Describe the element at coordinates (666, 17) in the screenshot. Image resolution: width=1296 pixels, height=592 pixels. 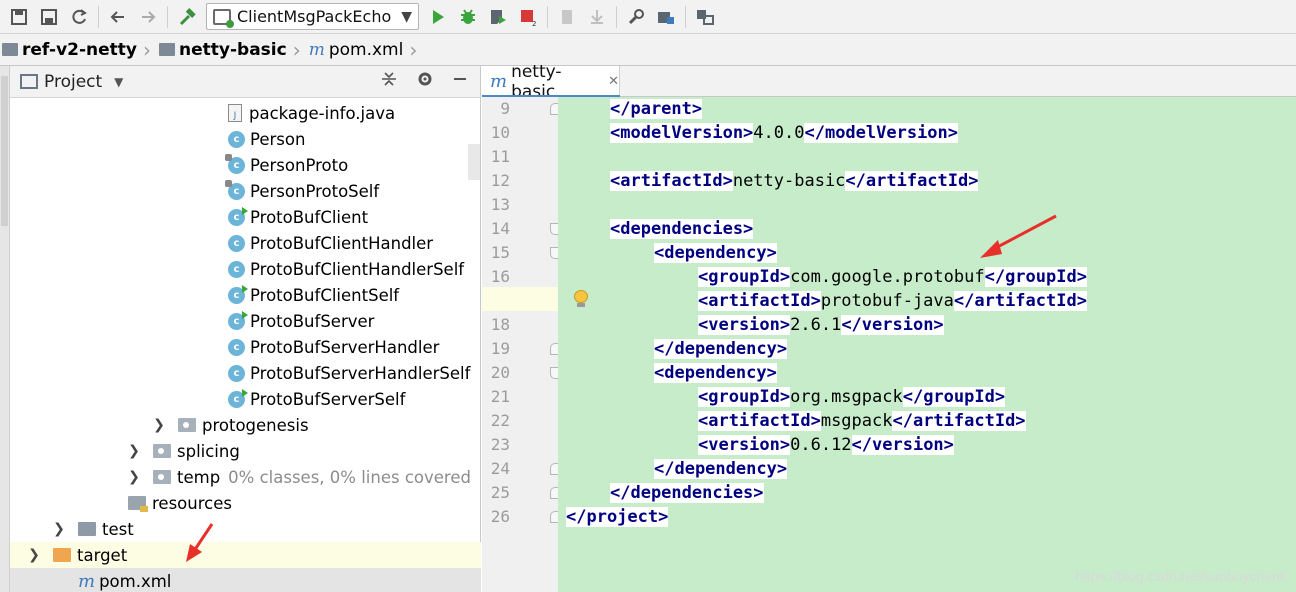
I see `project-structure-icon` at that location.